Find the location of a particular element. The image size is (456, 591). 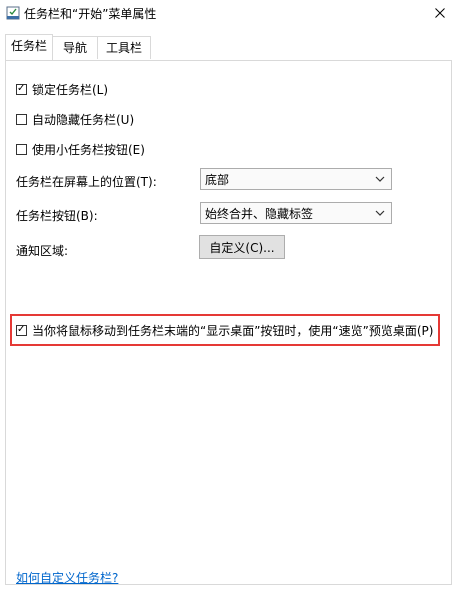

buttons-combine-value: 始终合并、隐藏标签 is located at coordinates (259, 213).